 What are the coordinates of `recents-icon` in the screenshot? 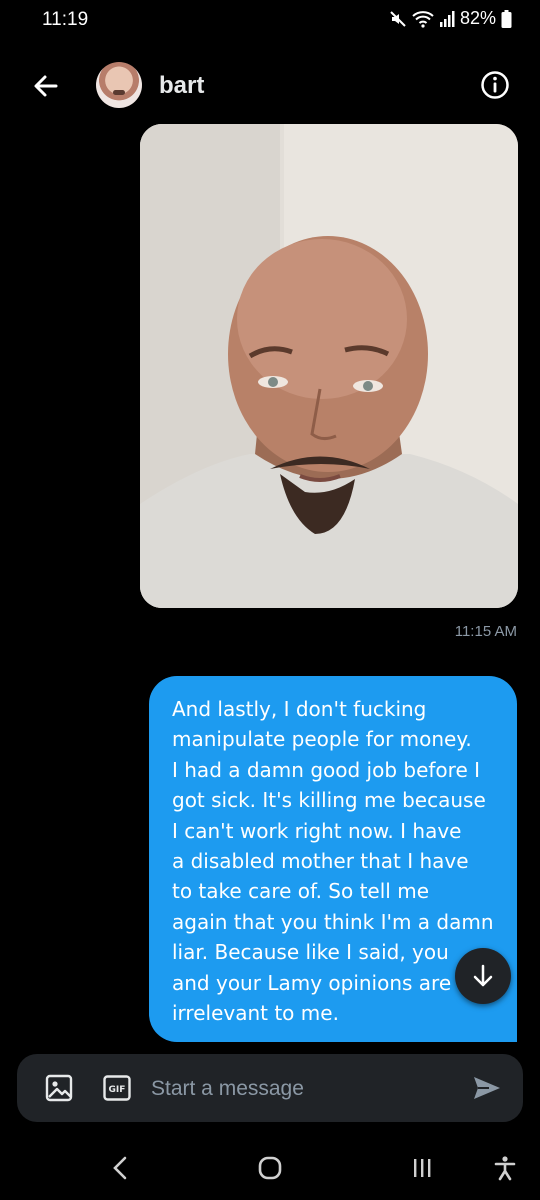 It's located at (422, 1168).